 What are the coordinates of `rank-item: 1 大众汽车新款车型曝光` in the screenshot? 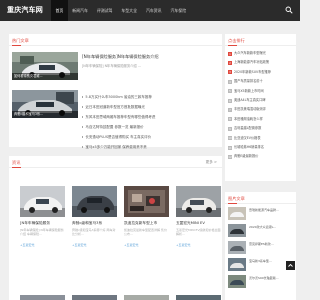 It's located at (261, 53).